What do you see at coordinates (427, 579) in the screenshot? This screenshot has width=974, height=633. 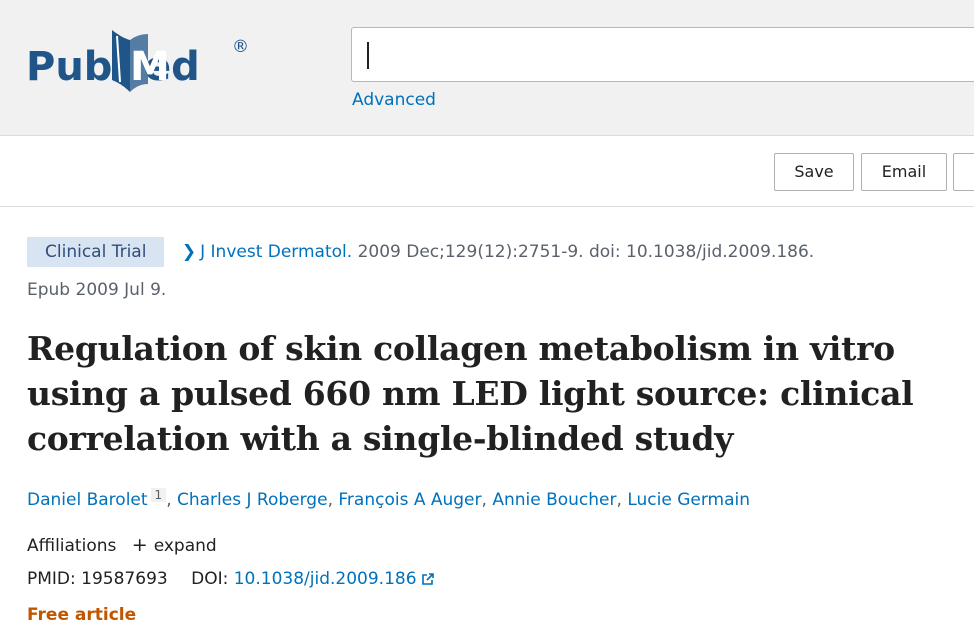 I see `external-link-icon` at bounding box center [427, 579].